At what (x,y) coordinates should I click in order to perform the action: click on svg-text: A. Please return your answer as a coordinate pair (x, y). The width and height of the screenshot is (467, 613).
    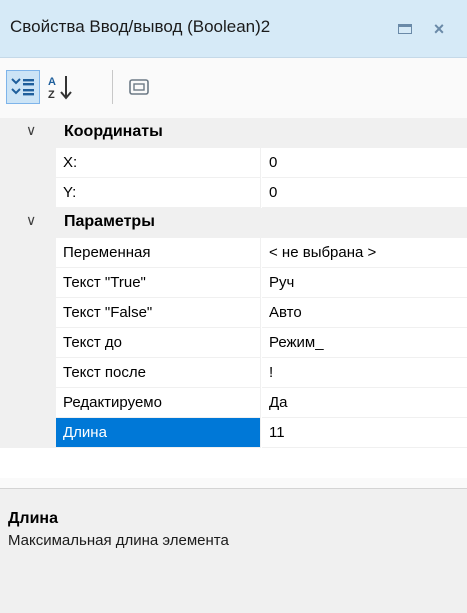
    Looking at the image, I should click on (52, 82).